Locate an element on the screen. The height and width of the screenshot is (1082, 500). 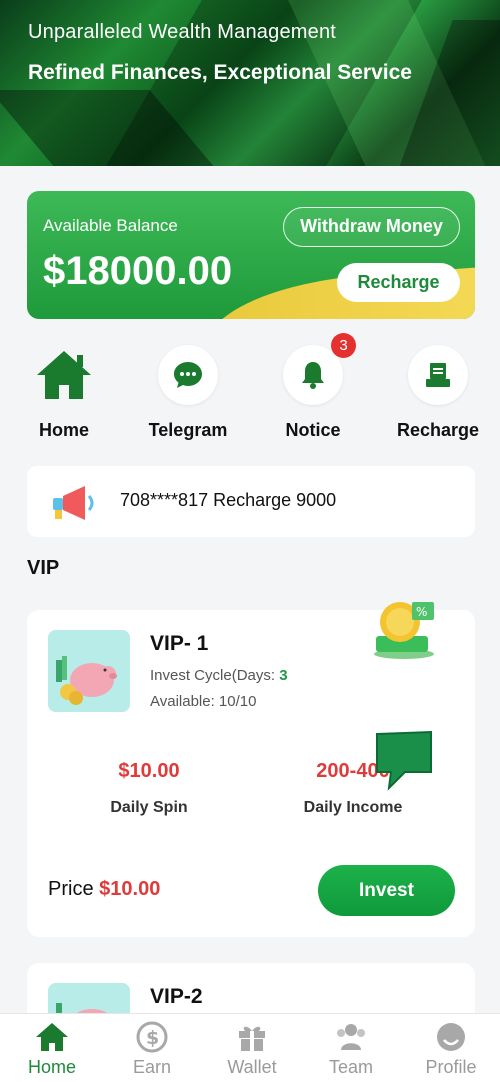
tab-wallet: Wallet is located at coordinates (252, 1049).